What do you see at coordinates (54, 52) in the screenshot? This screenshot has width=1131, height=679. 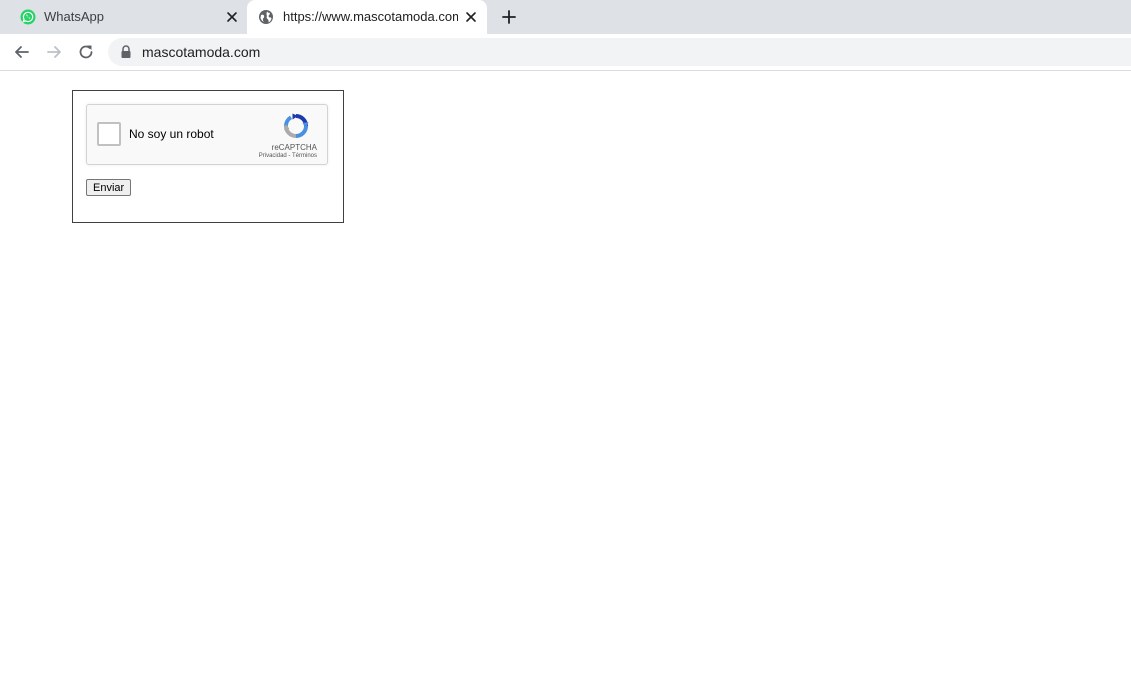 I see `forward-arrow-icon` at bounding box center [54, 52].